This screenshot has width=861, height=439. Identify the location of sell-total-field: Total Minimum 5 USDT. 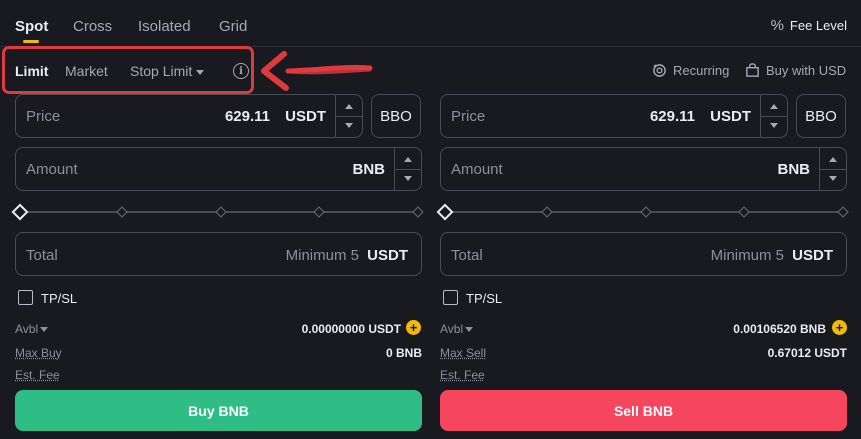
(643, 254).